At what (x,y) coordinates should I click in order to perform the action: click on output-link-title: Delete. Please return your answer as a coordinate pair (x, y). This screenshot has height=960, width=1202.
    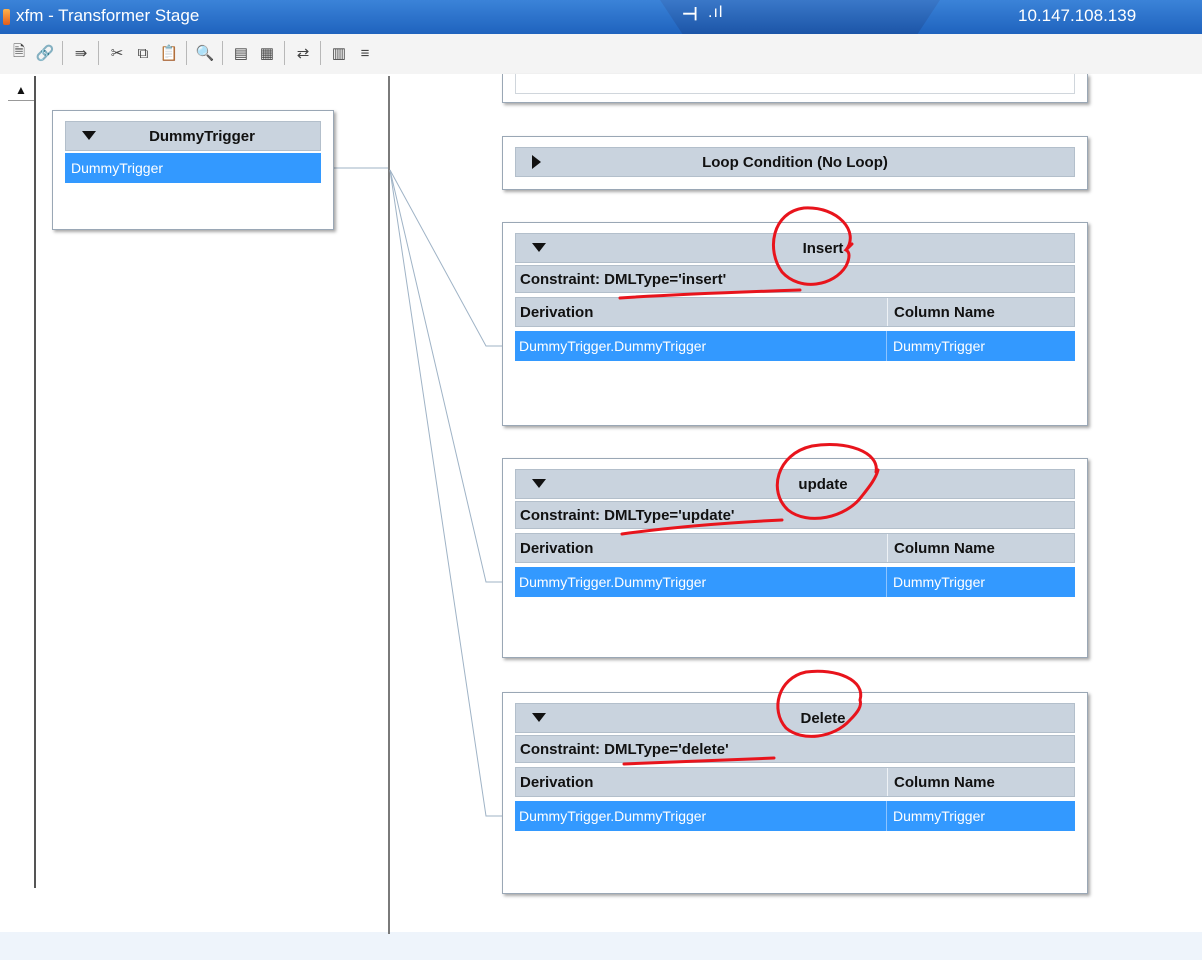
    Looking at the image, I should click on (823, 718).